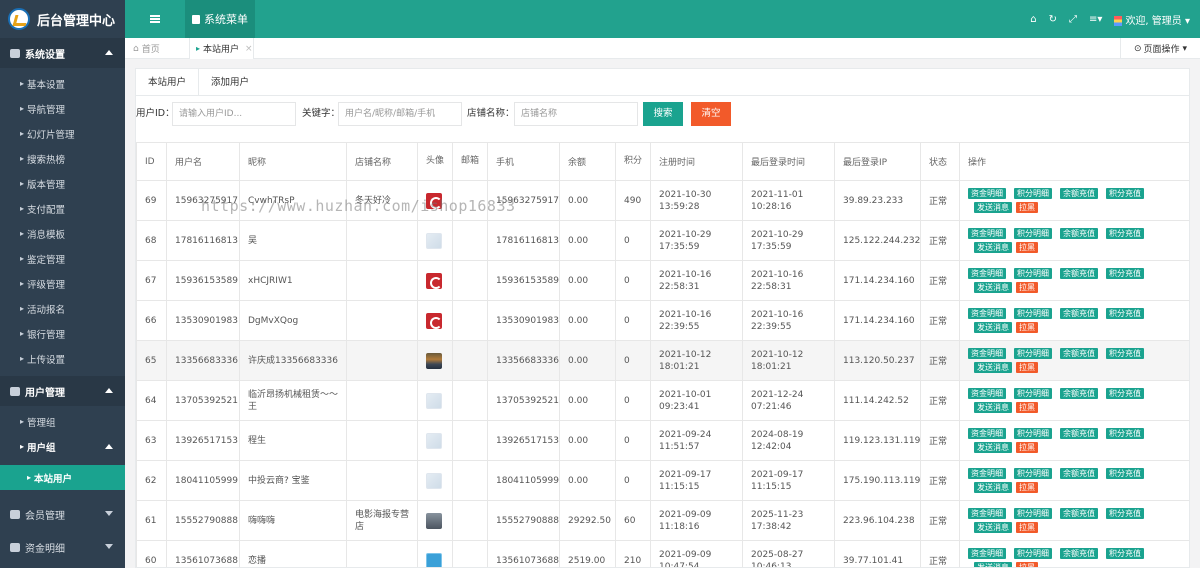 This screenshot has height=568, width=1200. I want to click on home-icon: ⌂, so click(1033, 19).